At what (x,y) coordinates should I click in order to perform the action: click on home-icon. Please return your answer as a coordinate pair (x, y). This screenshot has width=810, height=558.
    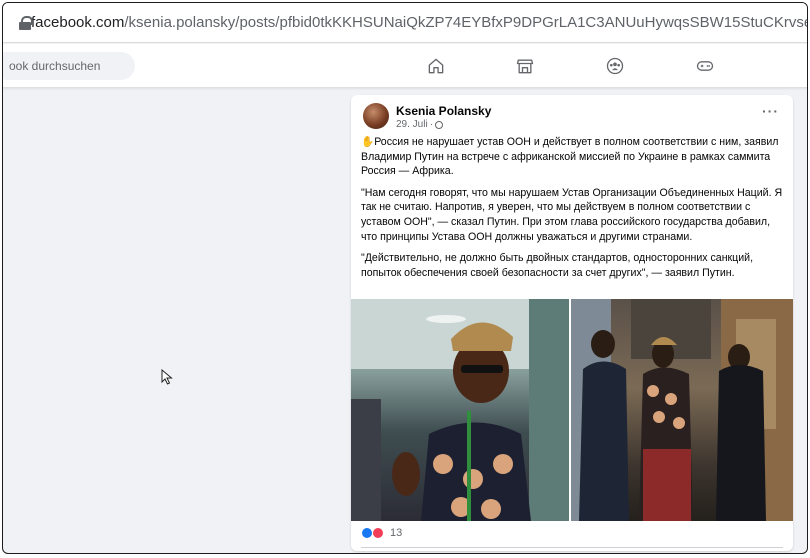
    Looking at the image, I should click on (436, 66).